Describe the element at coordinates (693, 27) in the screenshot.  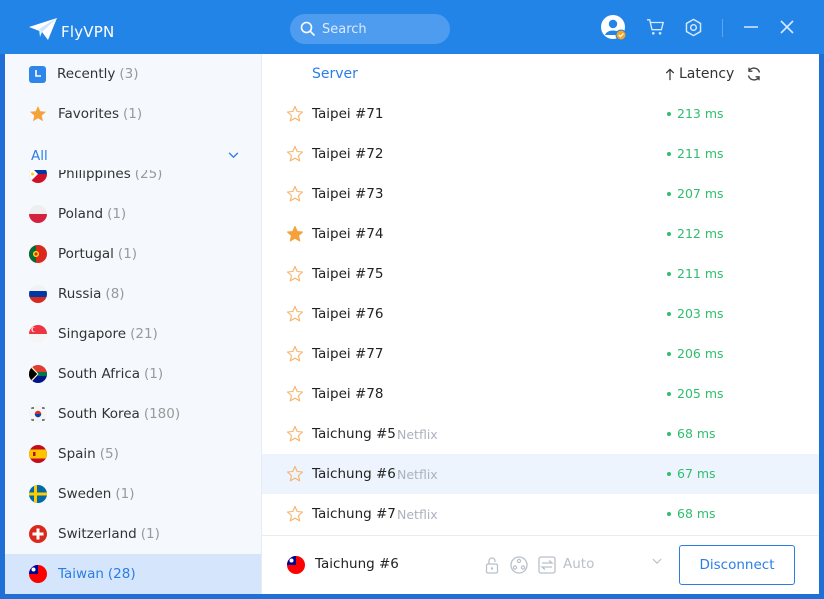
I see `settings-icon` at that location.